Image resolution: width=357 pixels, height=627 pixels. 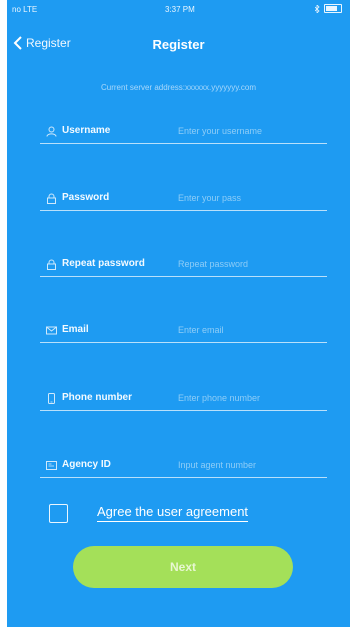 I want to click on page-title: Register, so click(x=178, y=44).